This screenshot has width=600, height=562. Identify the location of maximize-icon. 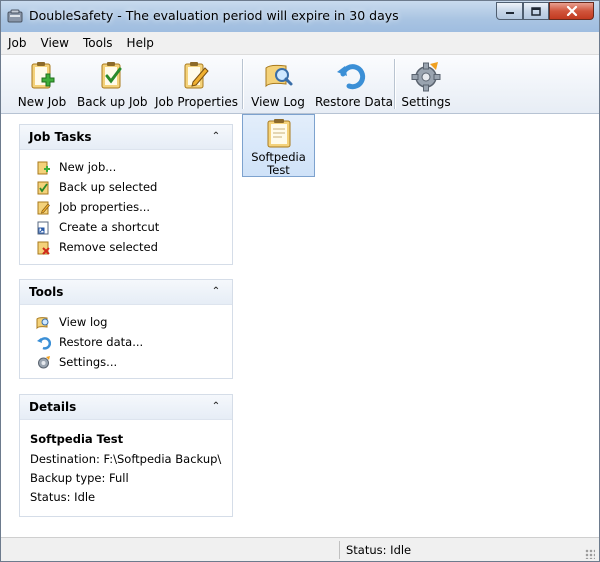
(536, 11).